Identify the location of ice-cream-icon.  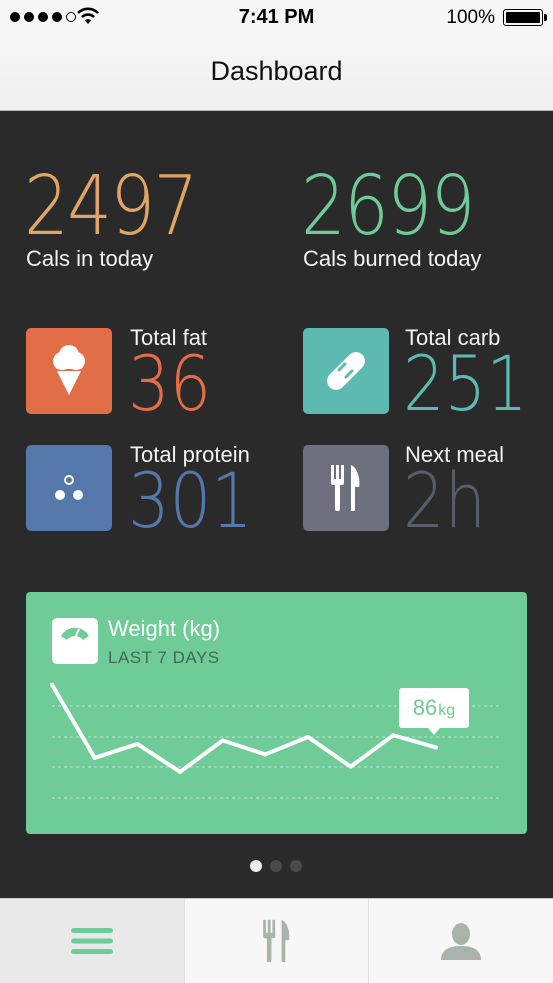
(69, 370).